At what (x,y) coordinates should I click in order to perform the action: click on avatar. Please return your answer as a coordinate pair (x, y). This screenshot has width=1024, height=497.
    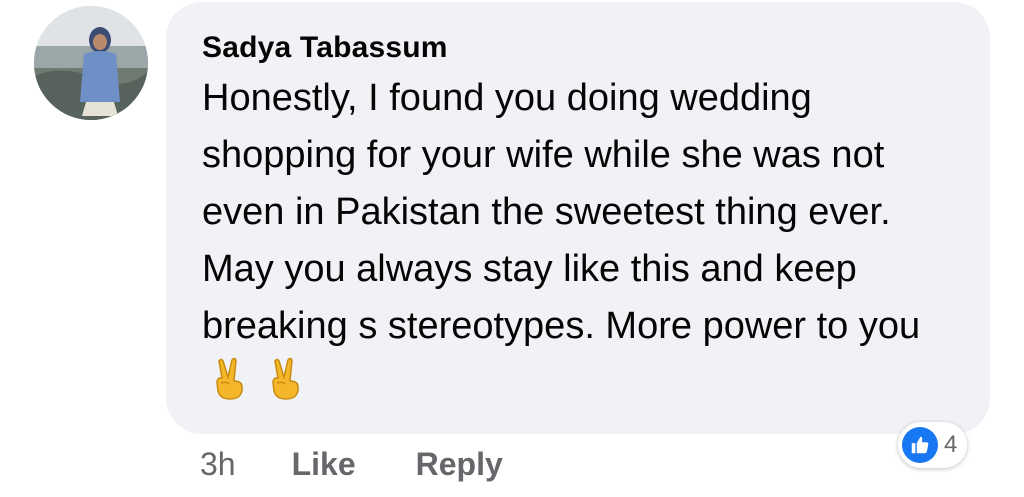
    Looking at the image, I should click on (91, 63).